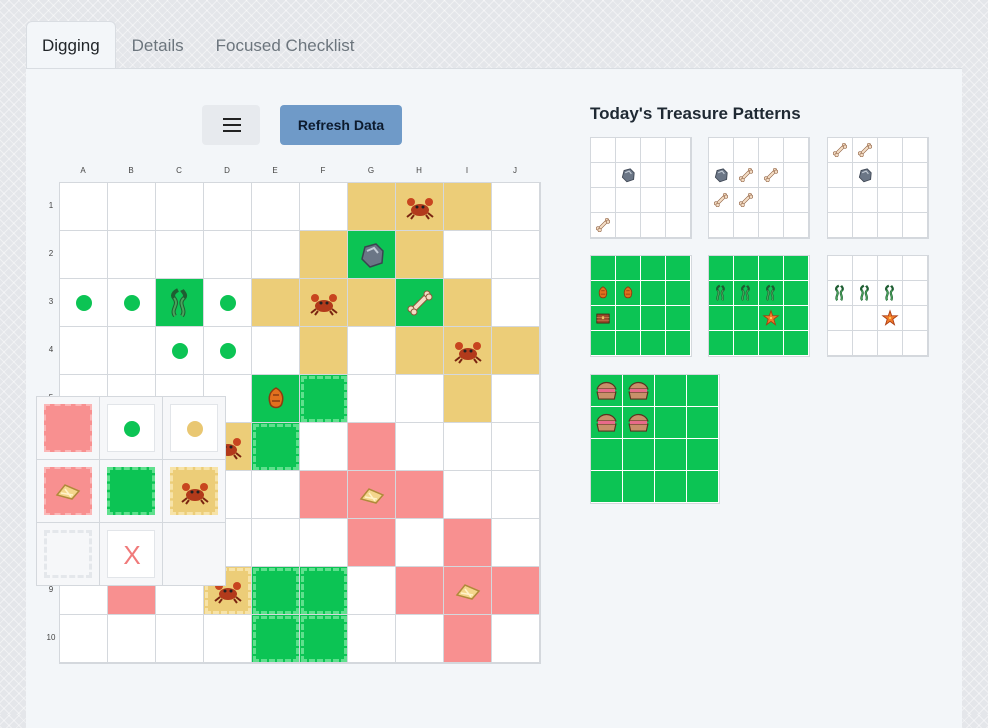  What do you see at coordinates (131, 554) in the screenshot?
I see `palette-swatch-white: X` at bounding box center [131, 554].